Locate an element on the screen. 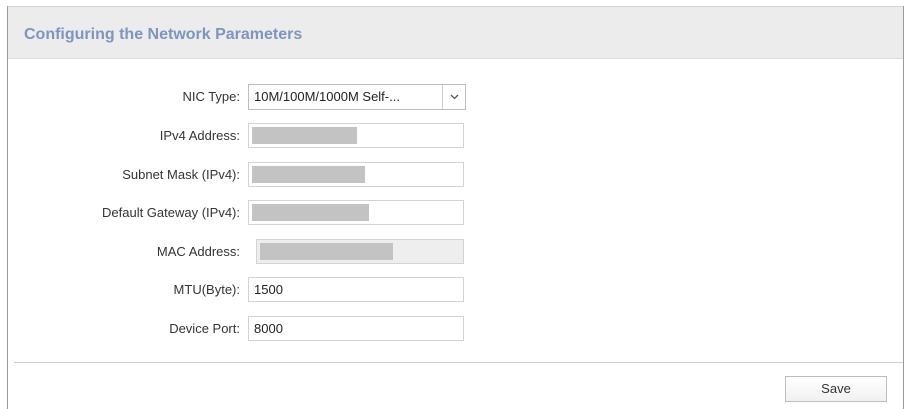 The image size is (906, 409). subnet-mask-row: Subnet Mask (IPv4): is located at coordinates (453, 175).